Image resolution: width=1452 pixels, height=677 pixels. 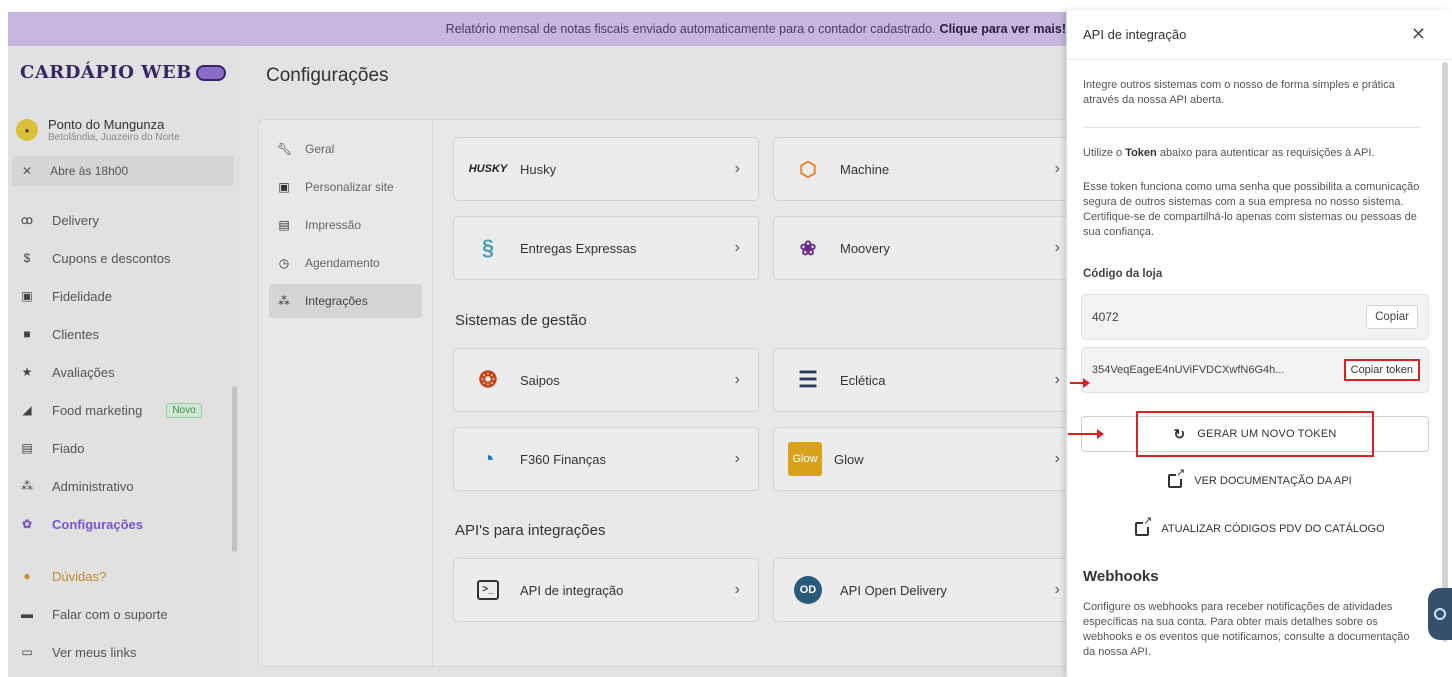 What do you see at coordinates (349, 187) in the screenshot?
I see `subnav-label: Personalizar site` at bounding box center [349, 187].